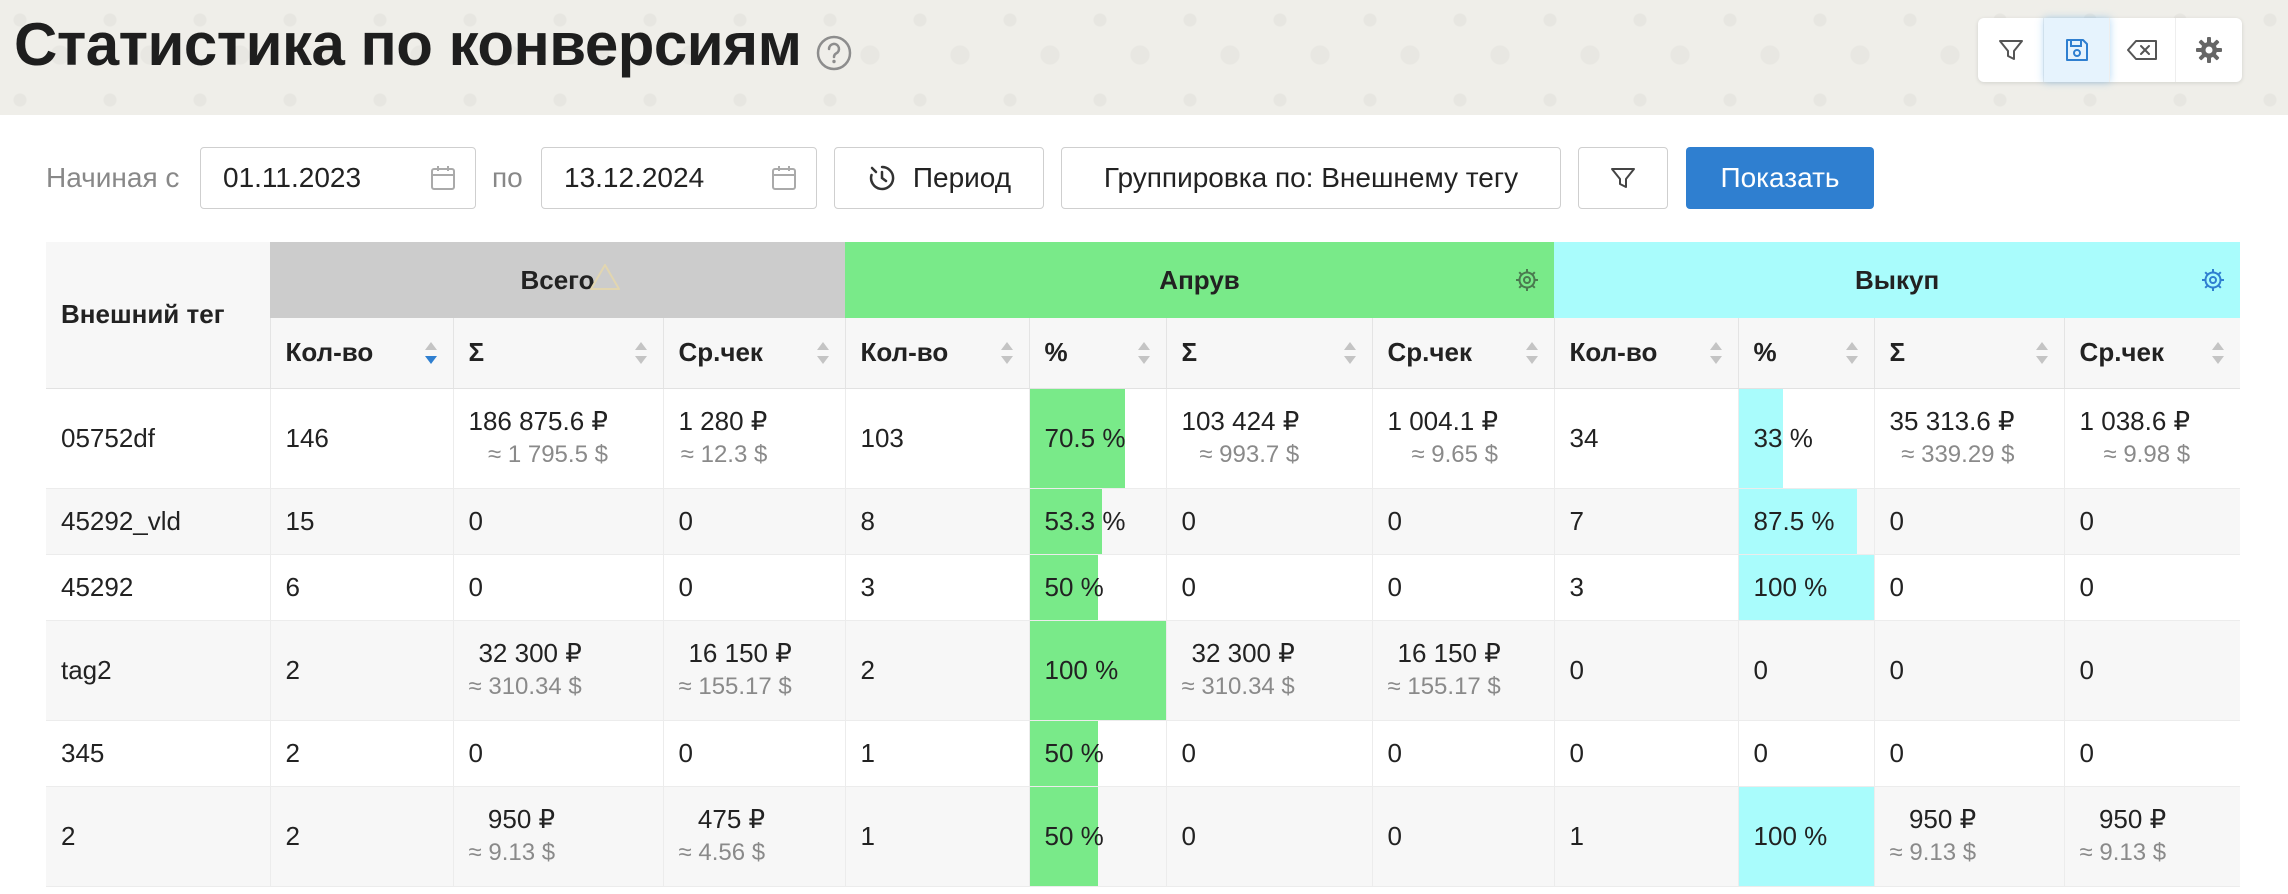 Image resolution: width=2288 pixels, height=894 pixels. Describe the element at coordinates (1897, 279) in the screenshot. I see `group-buyout-label: Выкуп` at that location.